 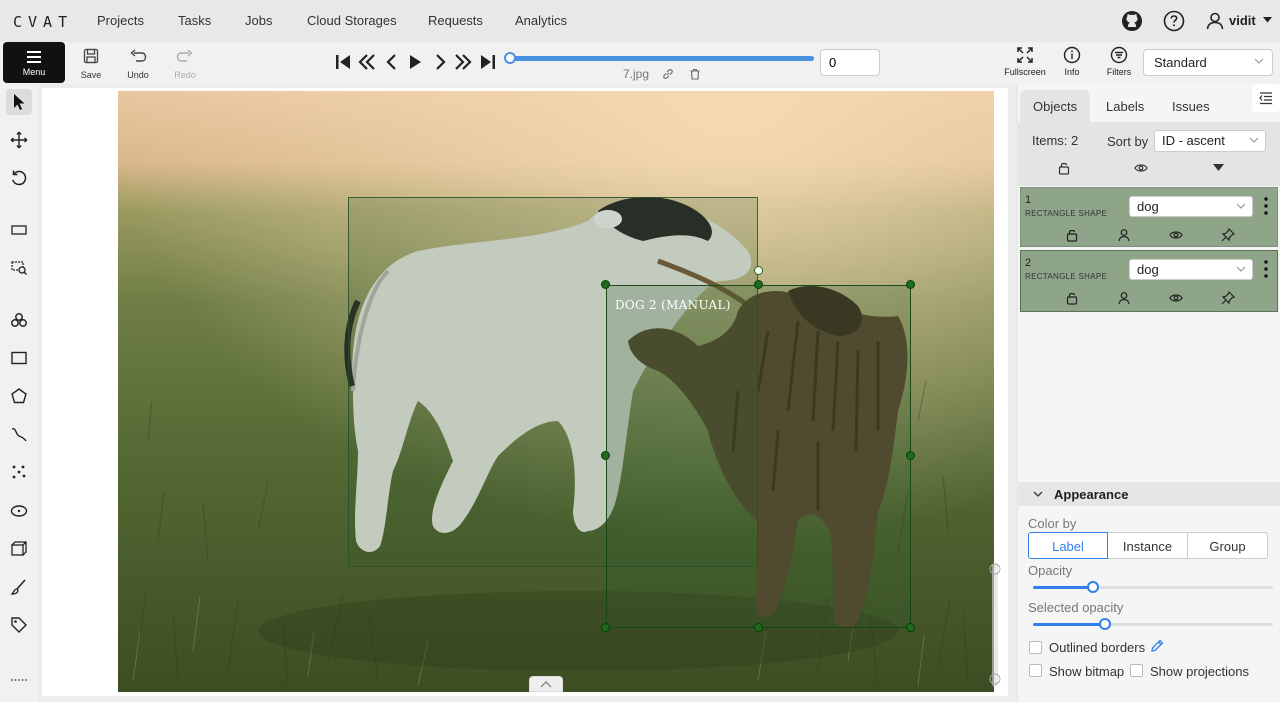 I want to click on nav-link-cloud-storages: Cloud Storages, so click(x=352, y=20).